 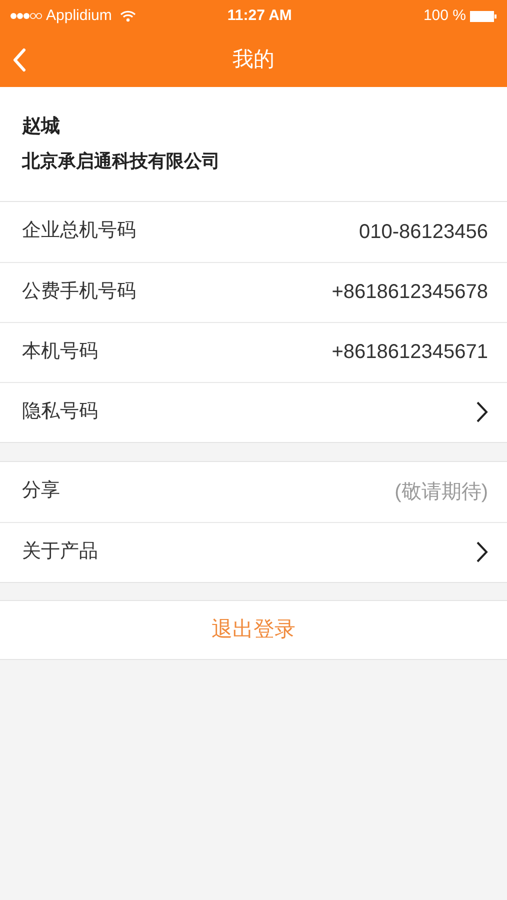 I want to click on phone-number: 010-86123456, so click(x=423, y=232).